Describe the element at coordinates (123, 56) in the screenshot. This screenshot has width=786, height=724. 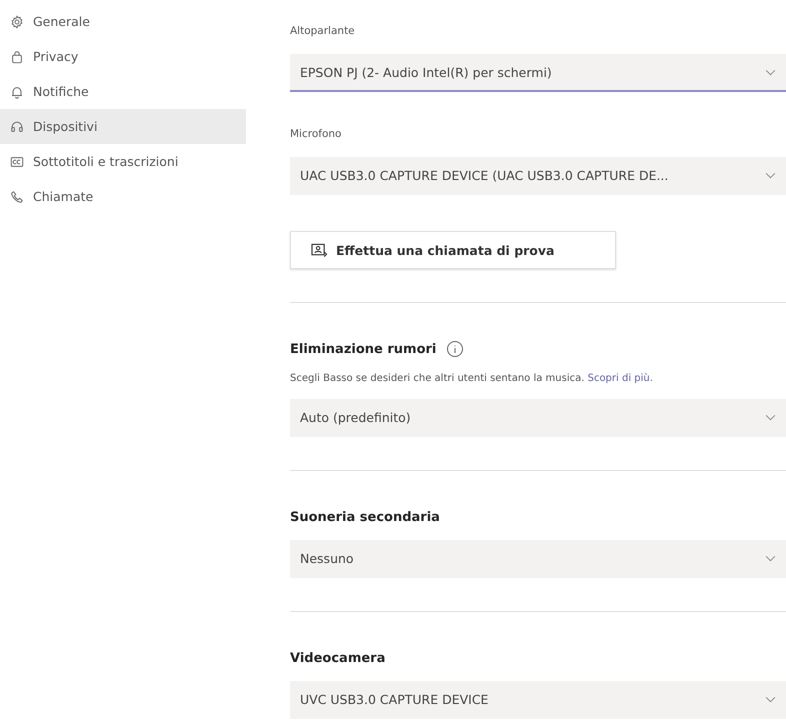
I see `sidebar-item: Privacy` at that location.